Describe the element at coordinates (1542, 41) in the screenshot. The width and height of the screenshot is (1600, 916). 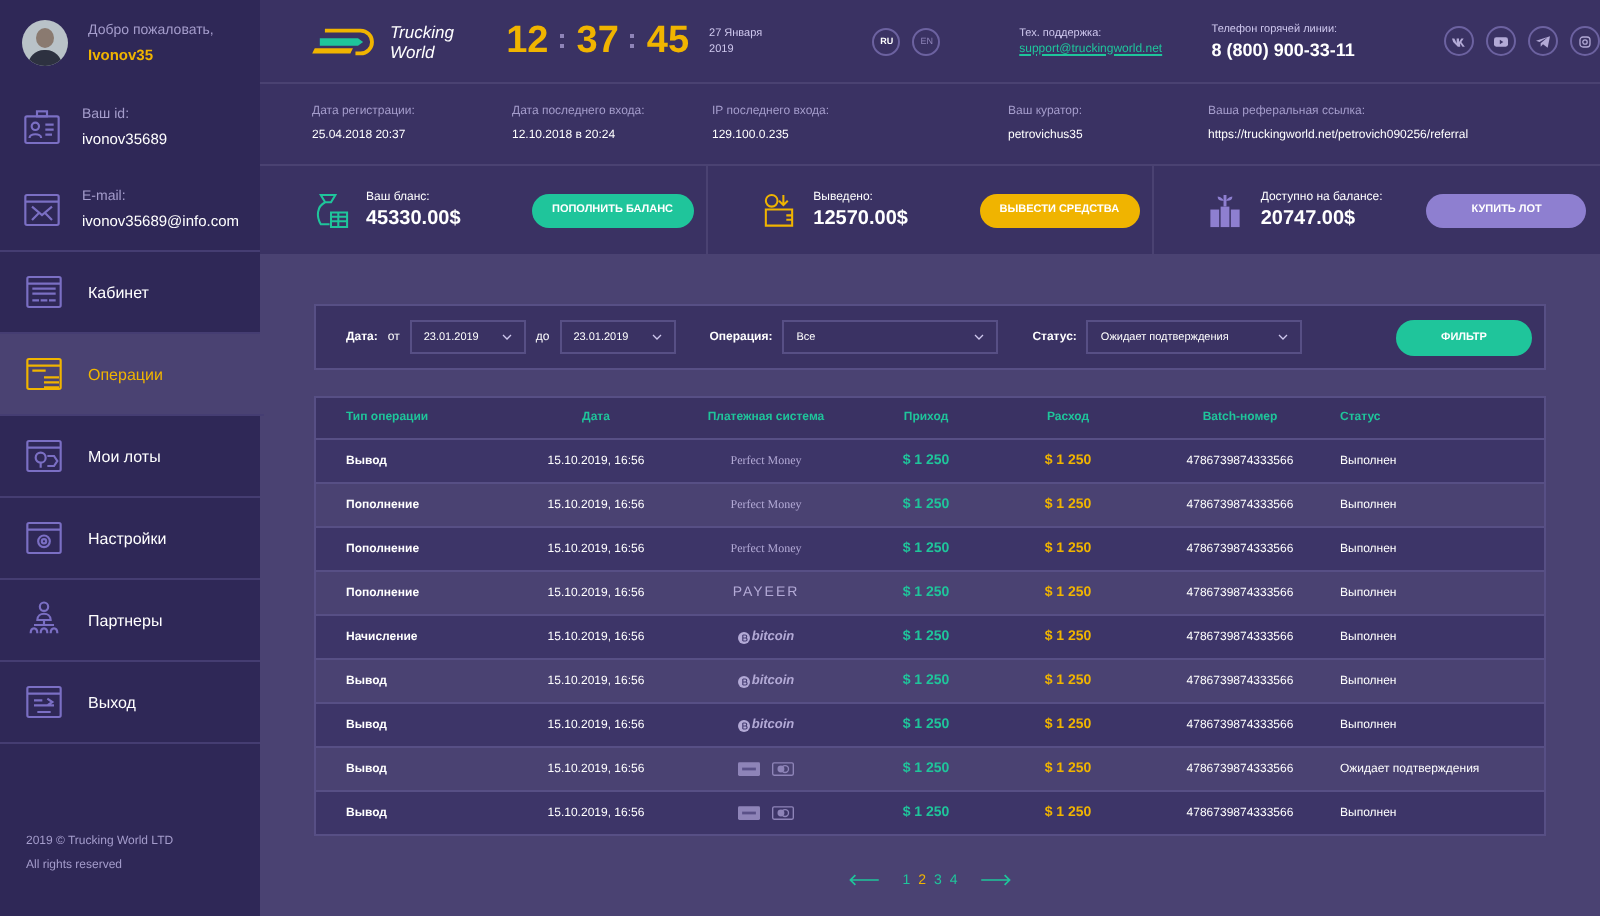
I see `paper-plane-icon` at that location.